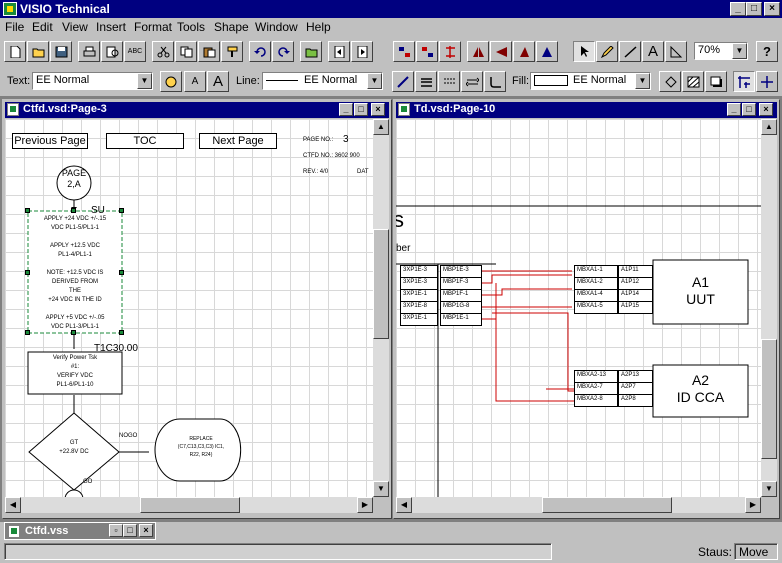  Describe the element at coordinates (74, 448) in the screenshot. I see `decision-block: GT +22.8V DC` at that location.